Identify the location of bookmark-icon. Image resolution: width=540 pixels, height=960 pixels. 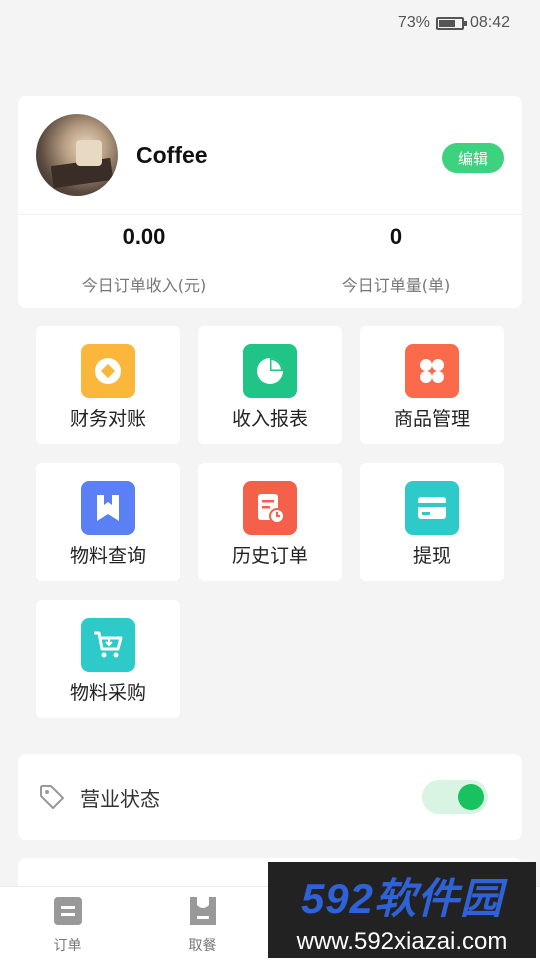
(108, 508).